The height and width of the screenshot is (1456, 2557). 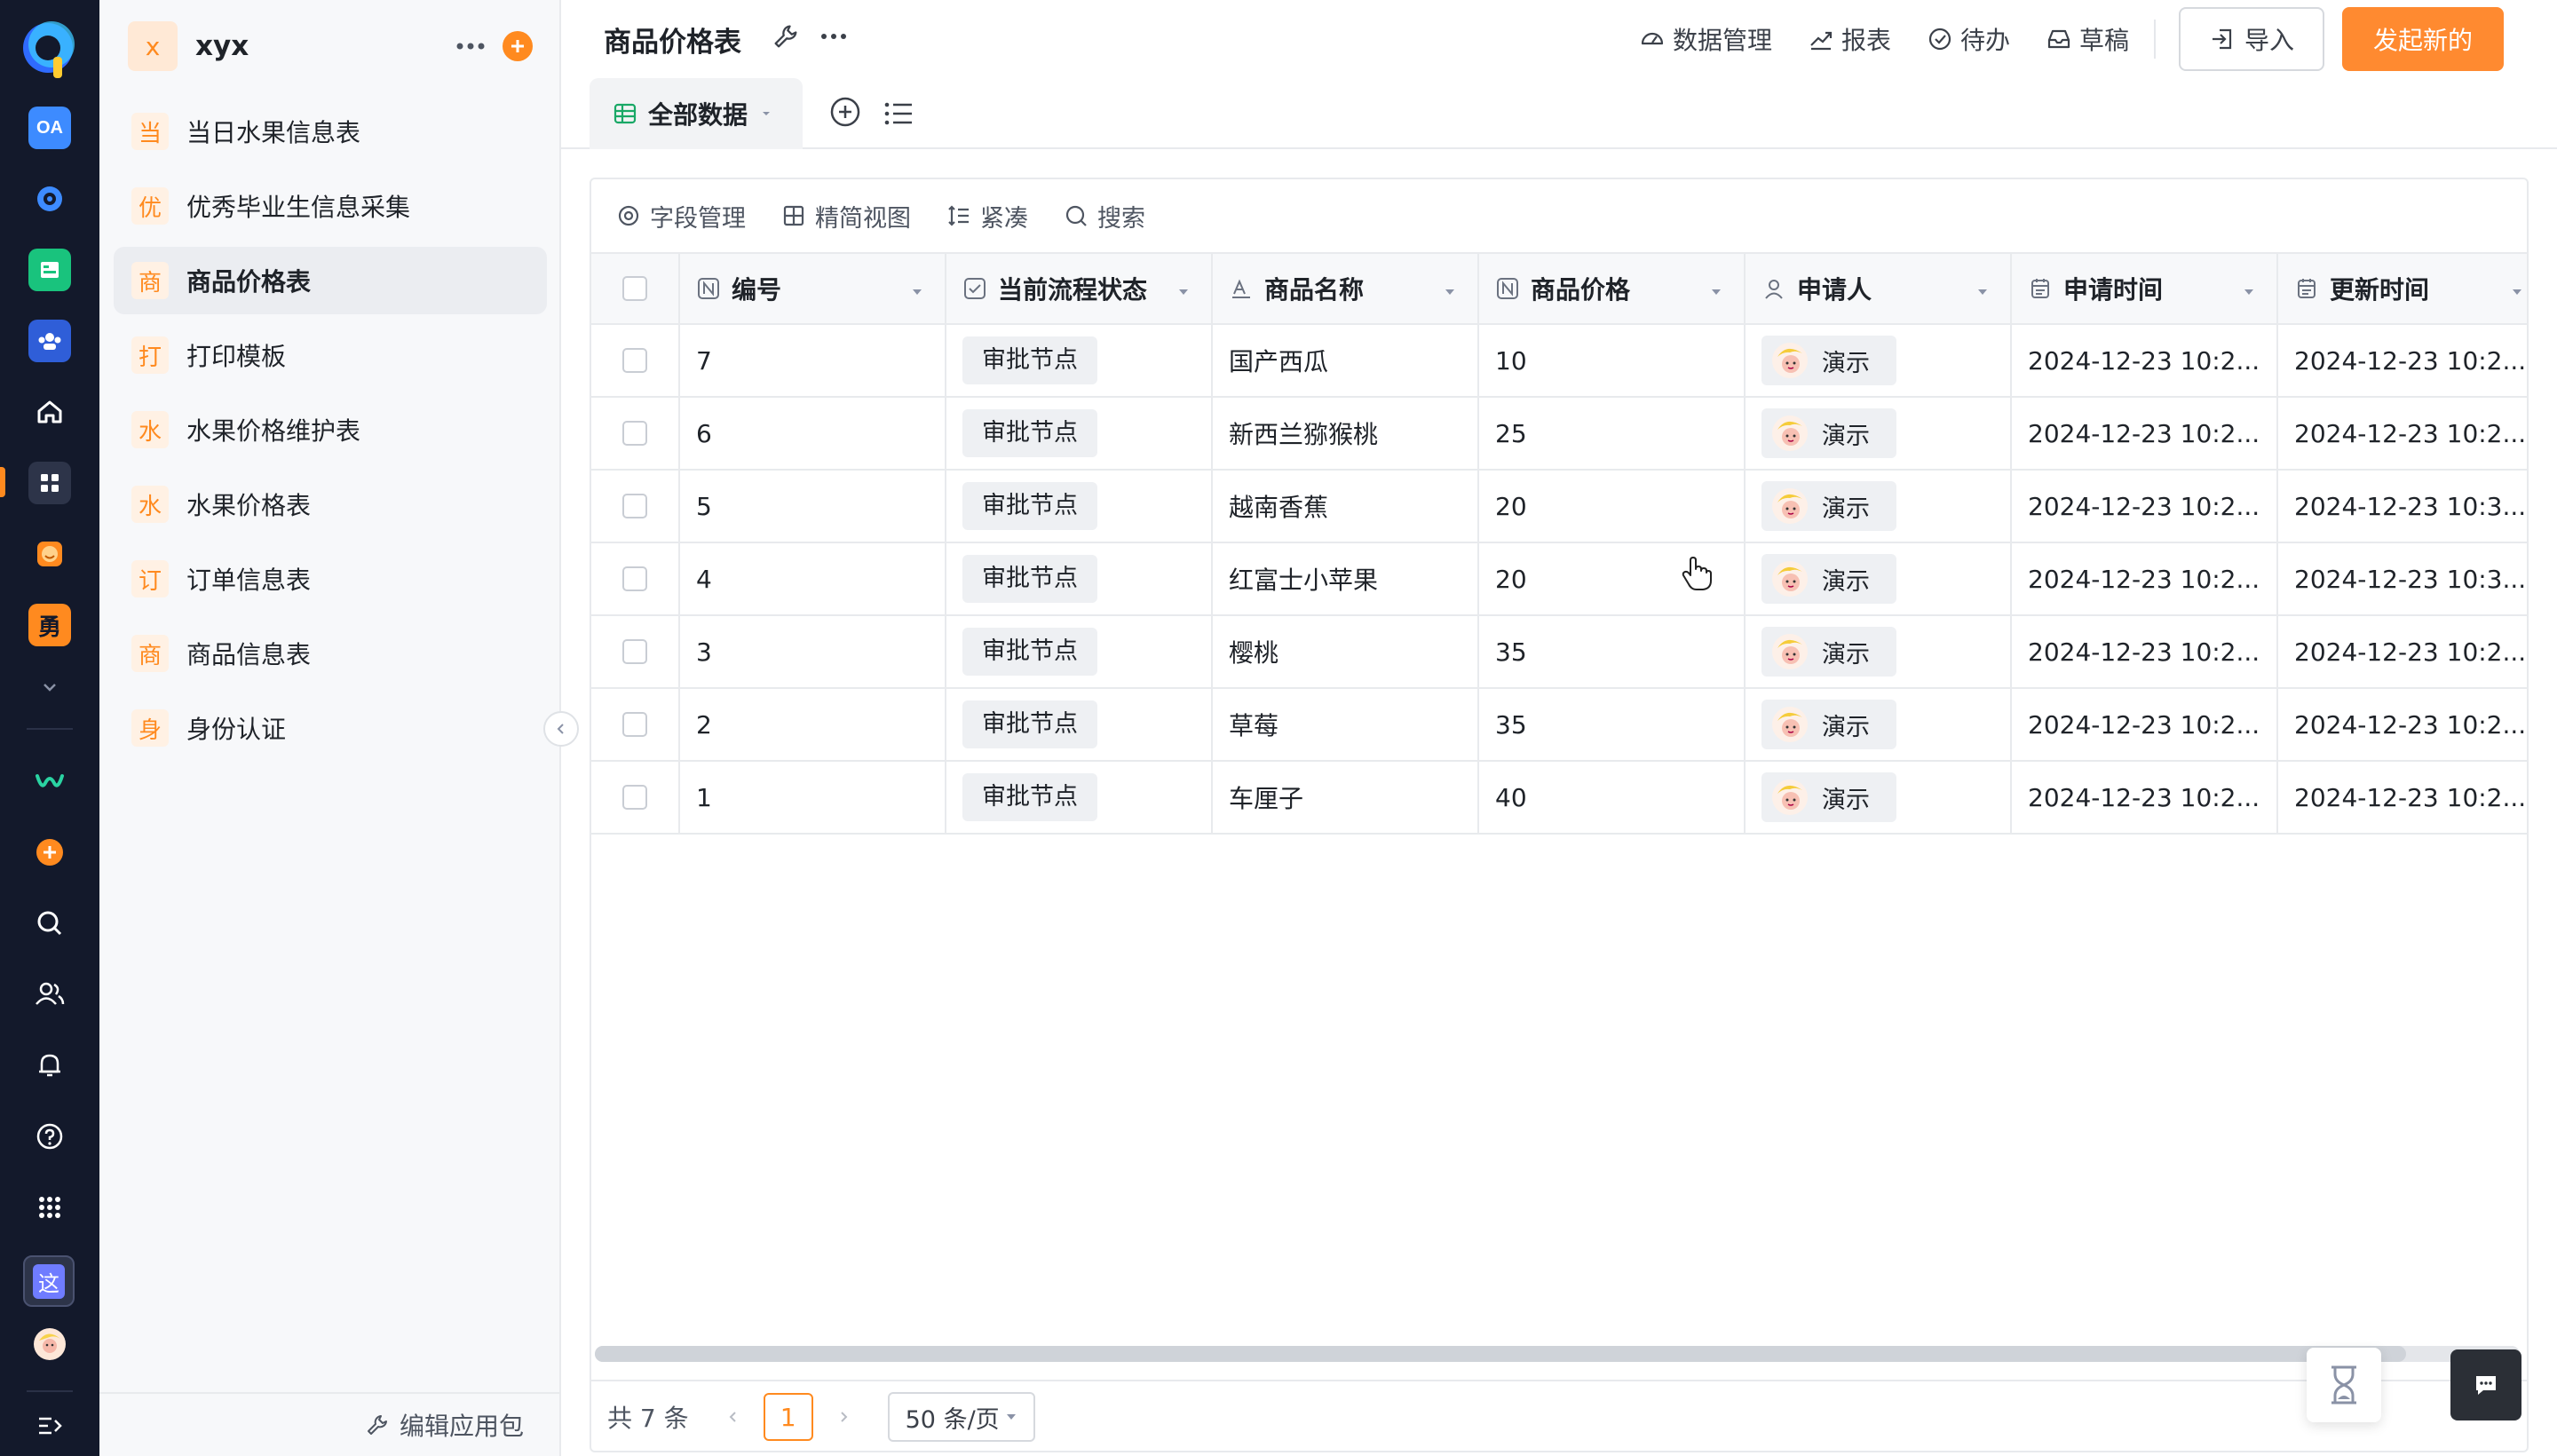 I want to click on hourglass-icon, so click(x=2344, y=1385).